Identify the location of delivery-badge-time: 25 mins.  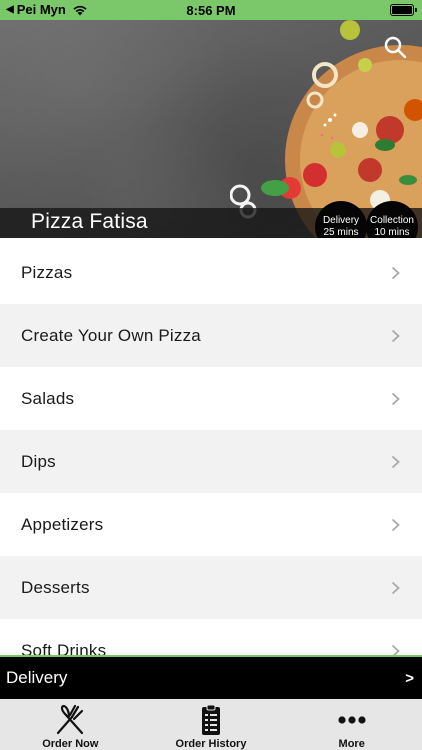
(341, 232).